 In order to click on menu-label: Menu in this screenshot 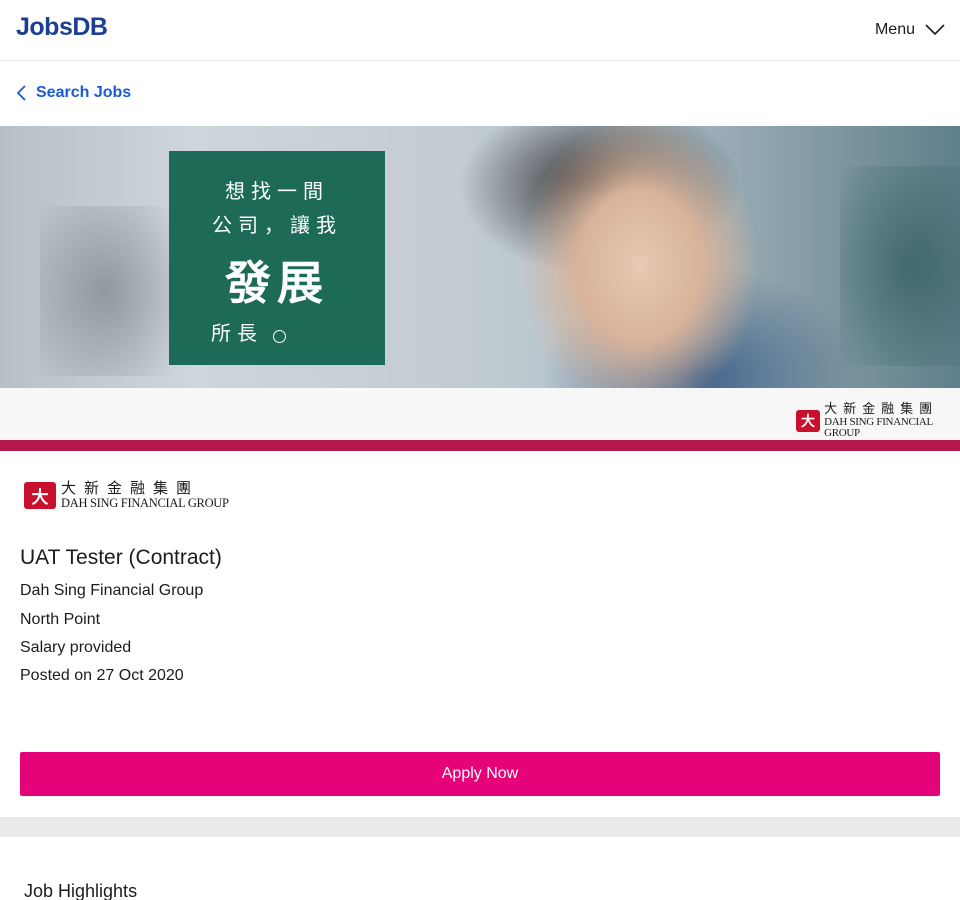, I will do `click(894, 29)`.